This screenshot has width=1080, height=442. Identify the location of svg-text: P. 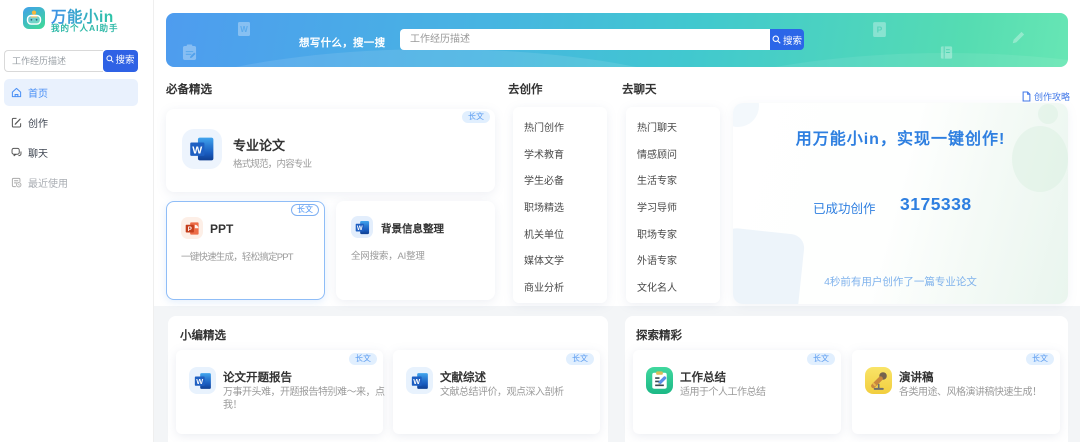
(880, 30).